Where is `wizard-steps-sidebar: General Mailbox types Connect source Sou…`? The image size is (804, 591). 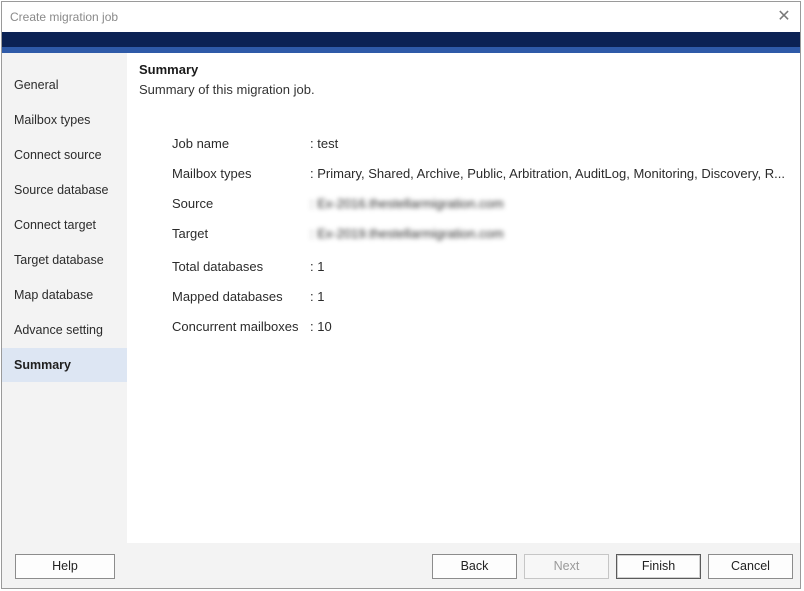 wizard-steps-sidebar: General Mailbox types Connect source Sou… is located at coordinates (64, 298).